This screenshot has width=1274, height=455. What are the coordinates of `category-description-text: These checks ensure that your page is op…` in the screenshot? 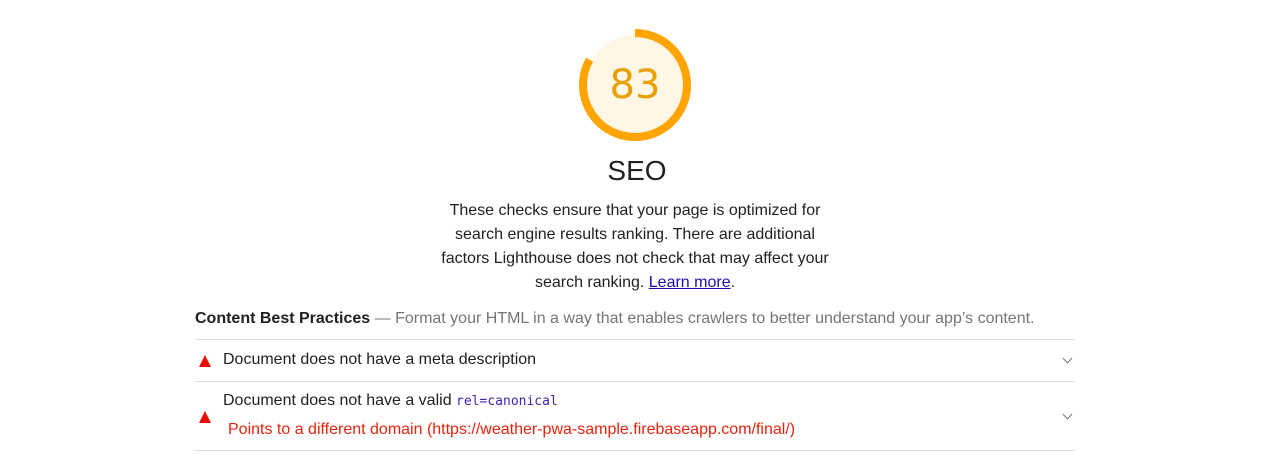 It's located at (635, 246).